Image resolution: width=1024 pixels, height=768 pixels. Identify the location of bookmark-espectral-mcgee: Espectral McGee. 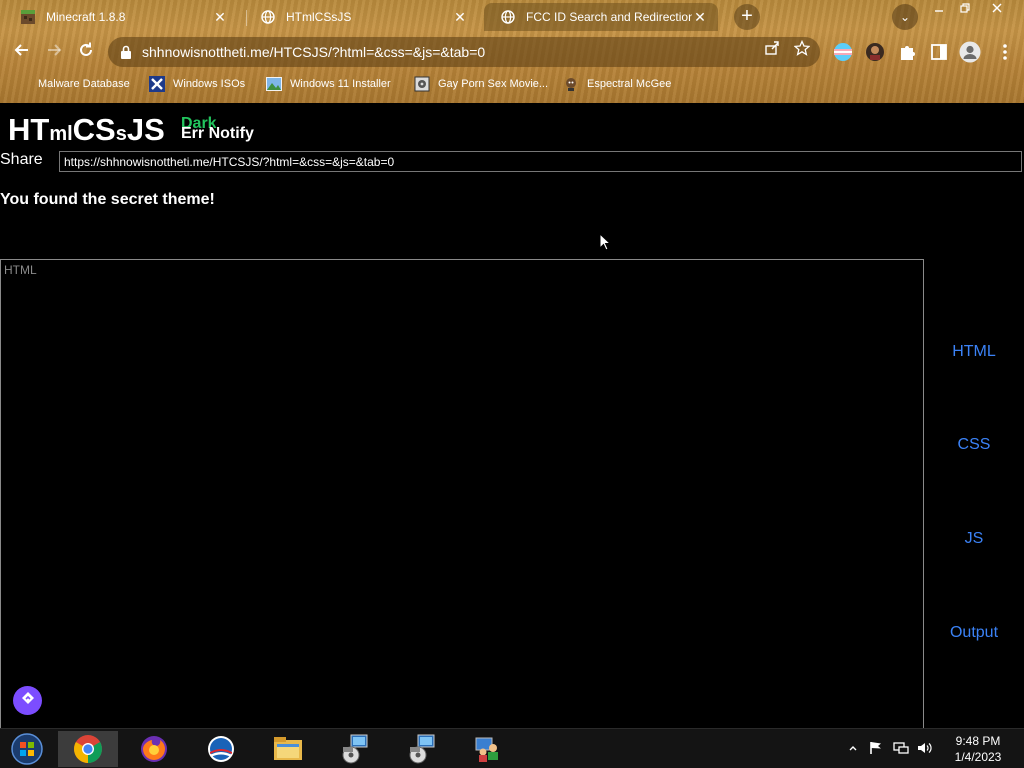
(617, 84).